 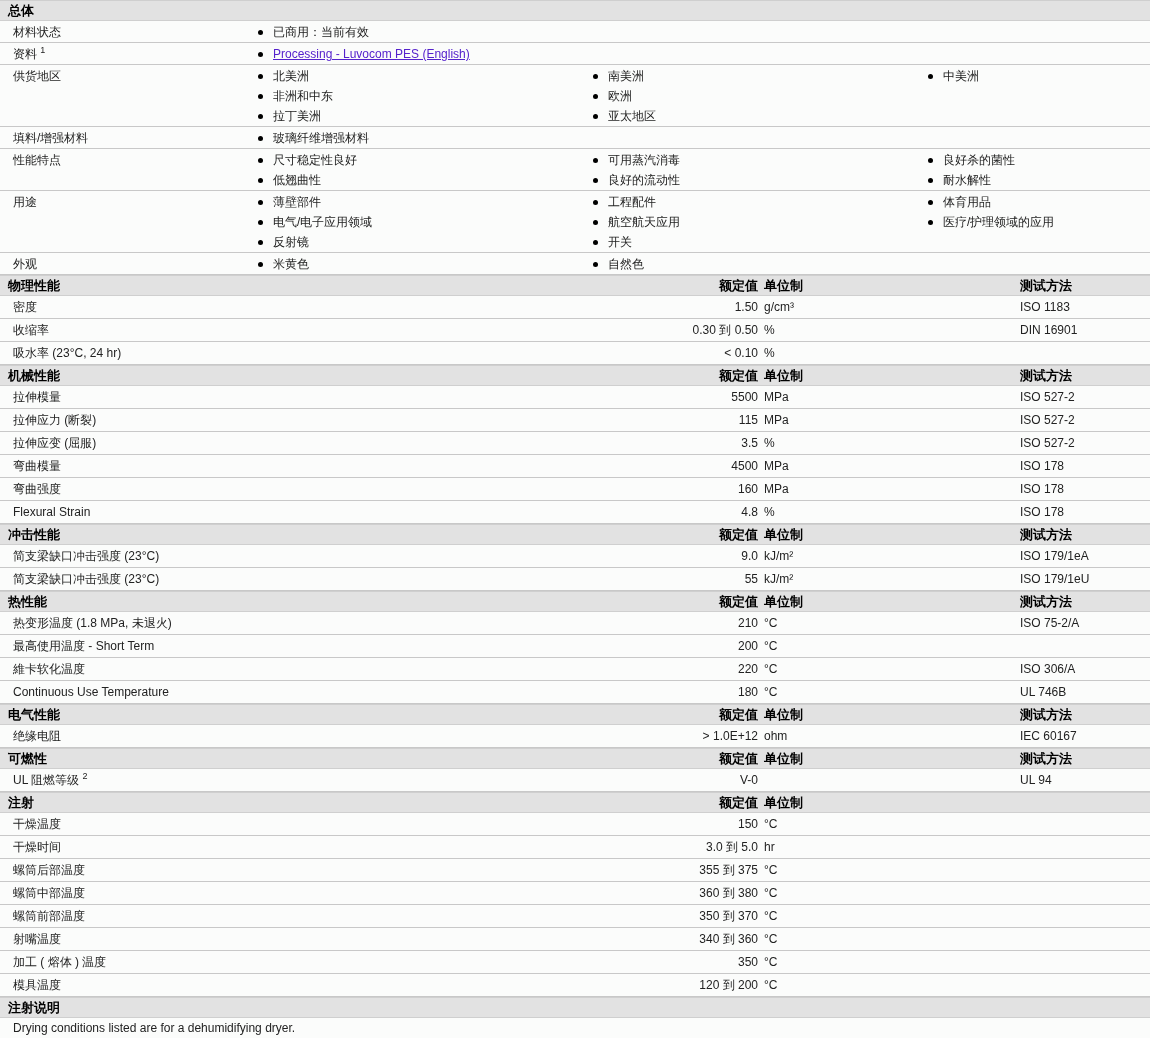 I want to click on property-value: 9.0, so click(x=749, y=556).